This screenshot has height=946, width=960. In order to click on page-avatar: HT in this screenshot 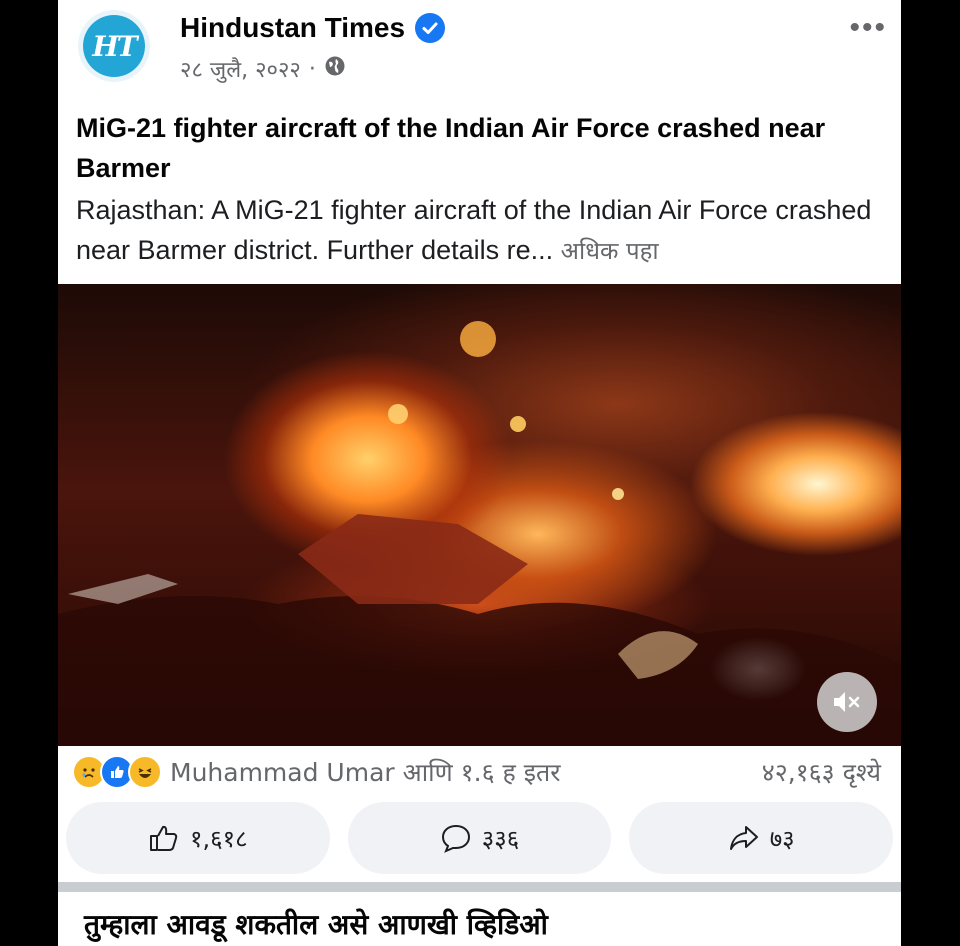, I will do `click(114, 46)`.